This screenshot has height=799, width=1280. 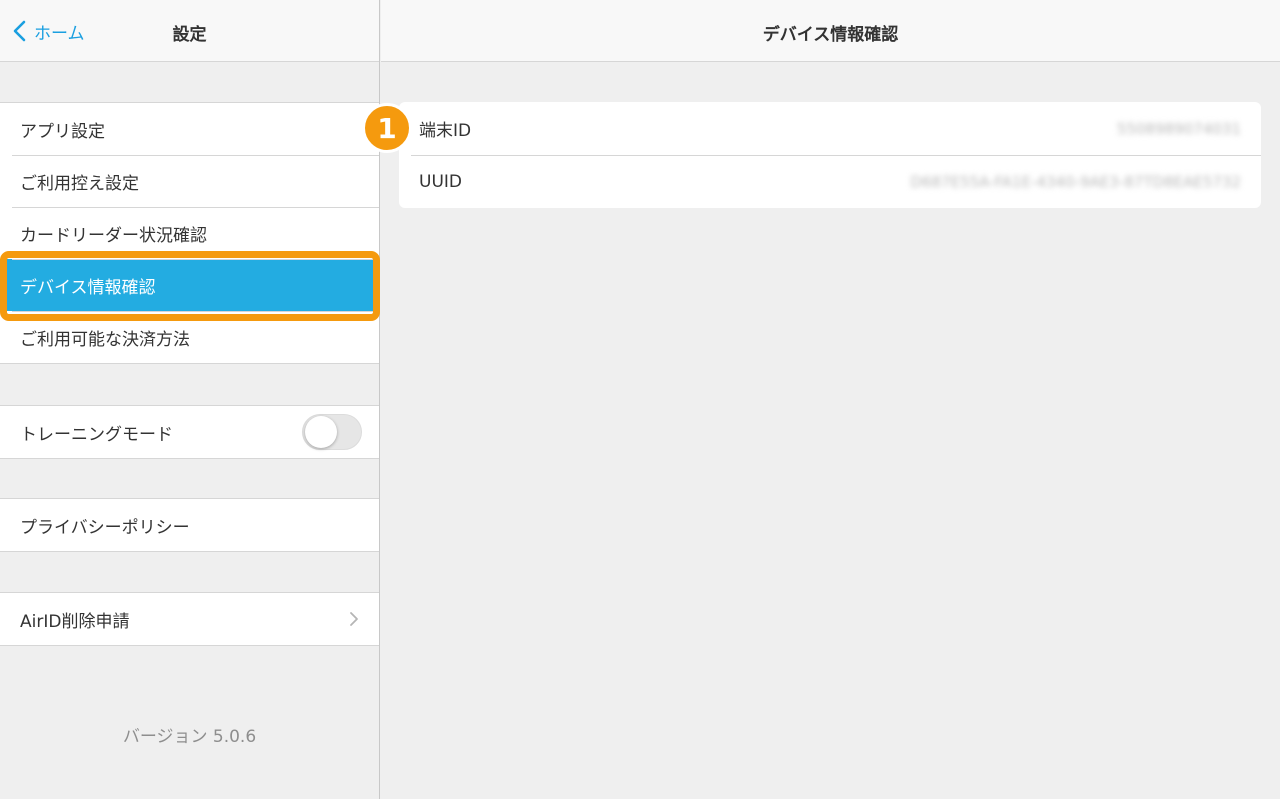 I want to click on uuid-label: UUID, so click(x=440, y=181).